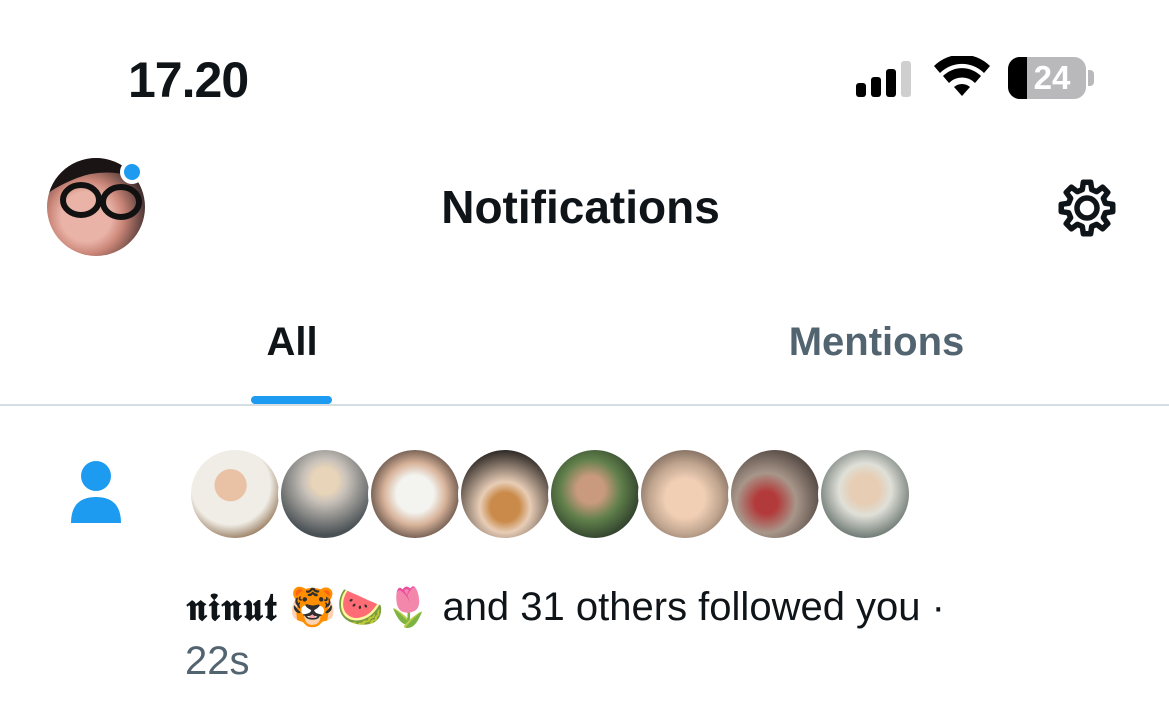 The image size is (1169, 705). What do you see at coordinates (232, 606) in the screenshot?
I see `follower-name: 𝖓𝖎𝖓𝖚𝖙` at bounding box center [232, 606].